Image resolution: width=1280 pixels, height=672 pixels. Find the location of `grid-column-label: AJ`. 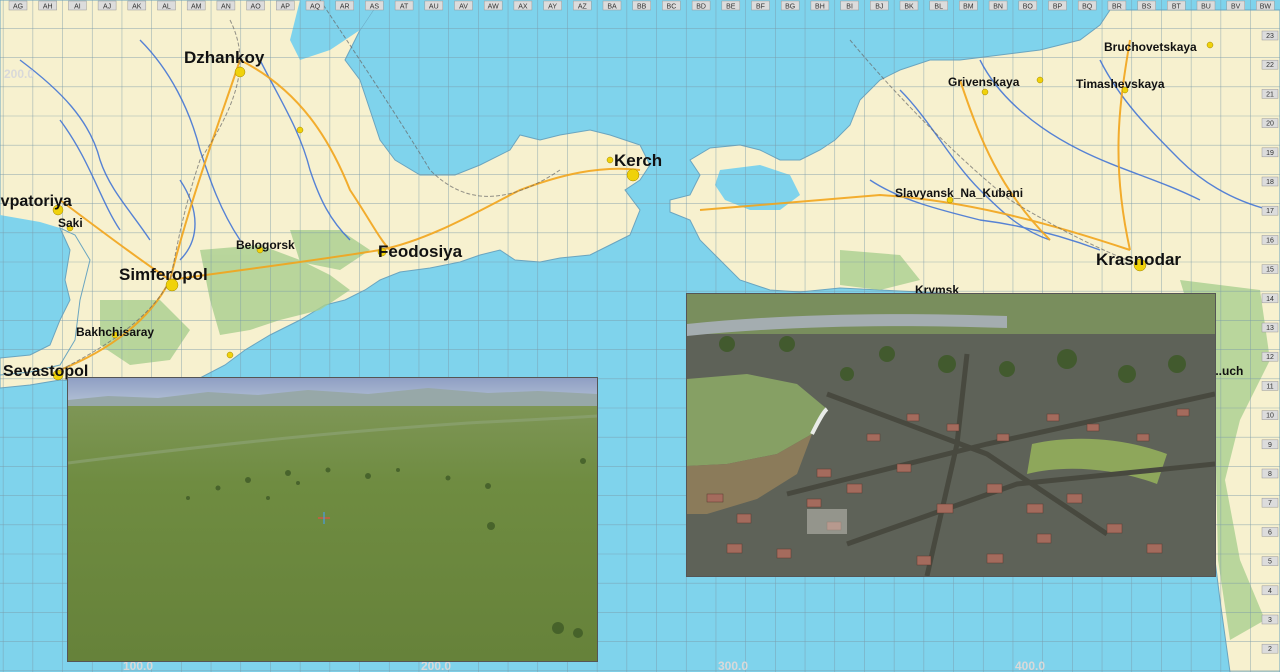

grid-column-label: AJ is located at coordinates (107, 7).